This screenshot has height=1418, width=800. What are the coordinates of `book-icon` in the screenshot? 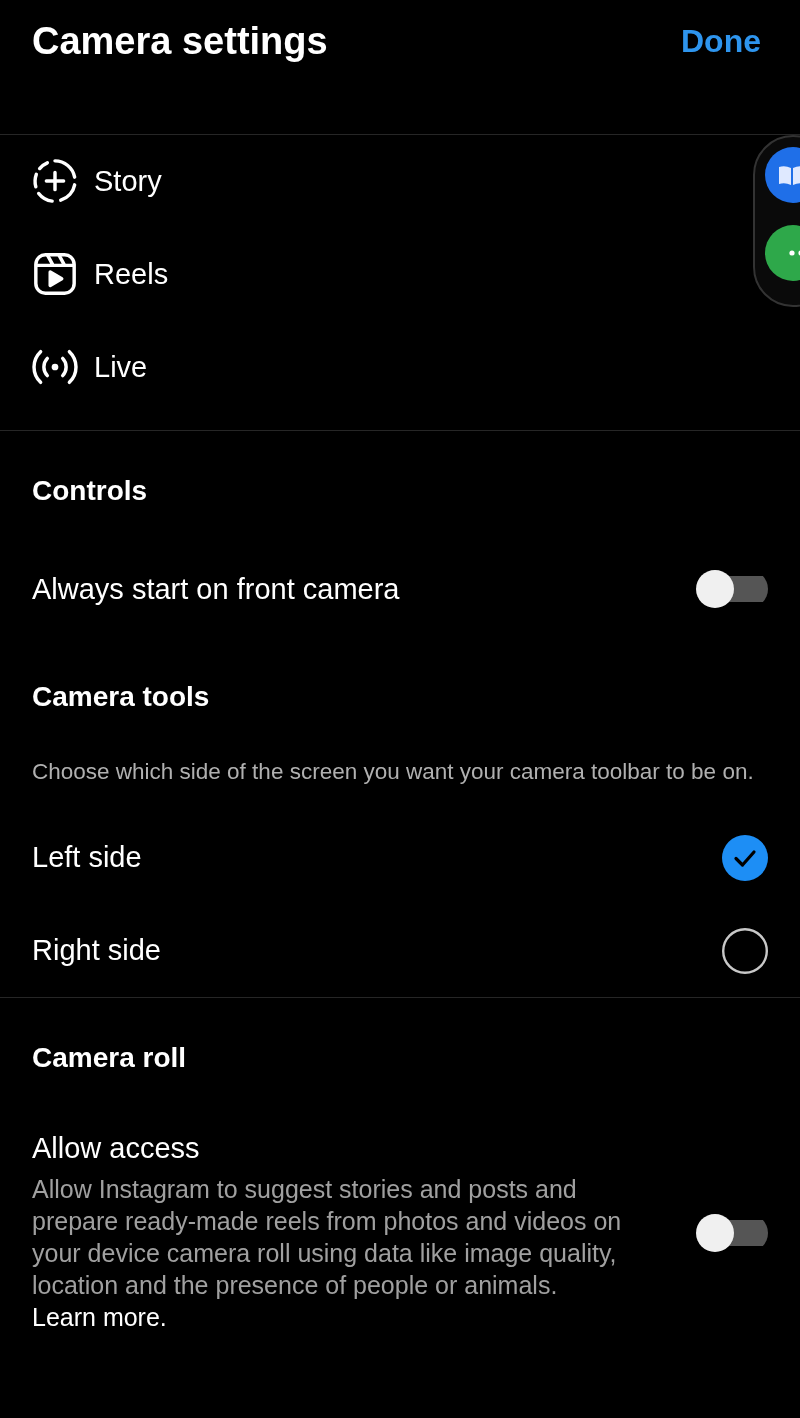 It's located at (788, 175).